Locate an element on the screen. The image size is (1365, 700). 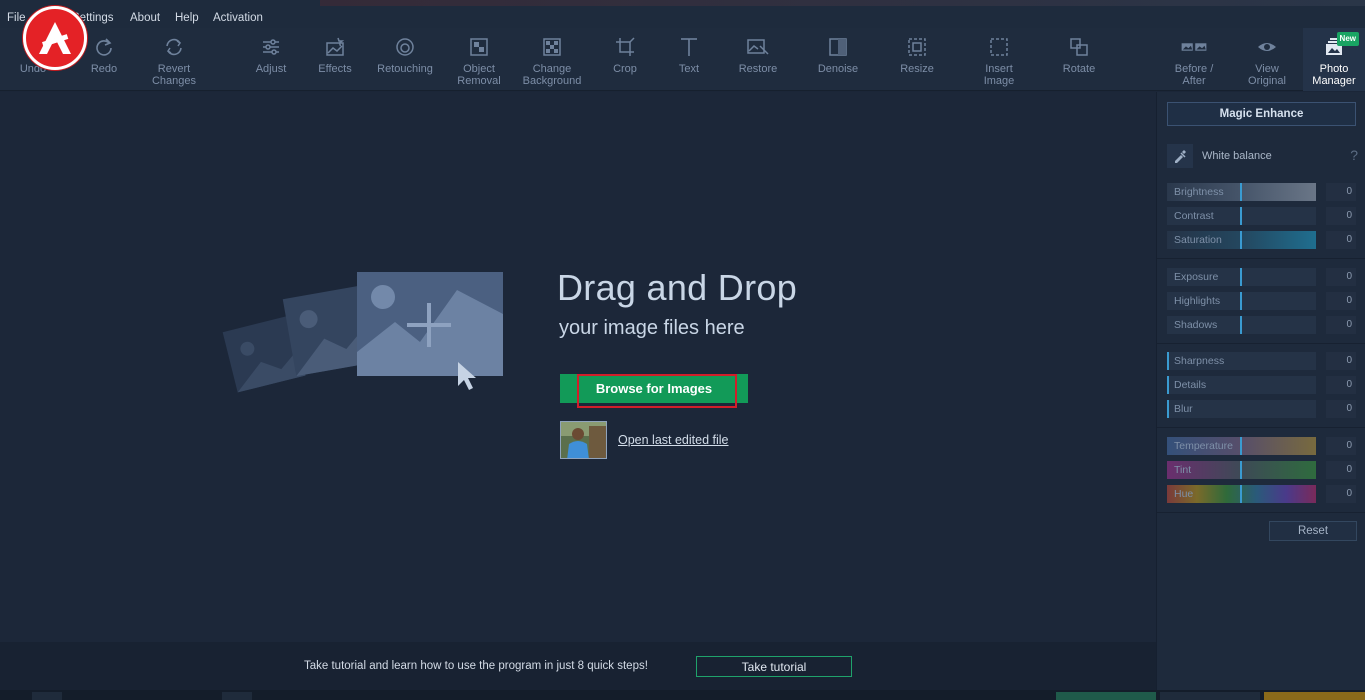
redo-icon is located at coordinates (104, 47).